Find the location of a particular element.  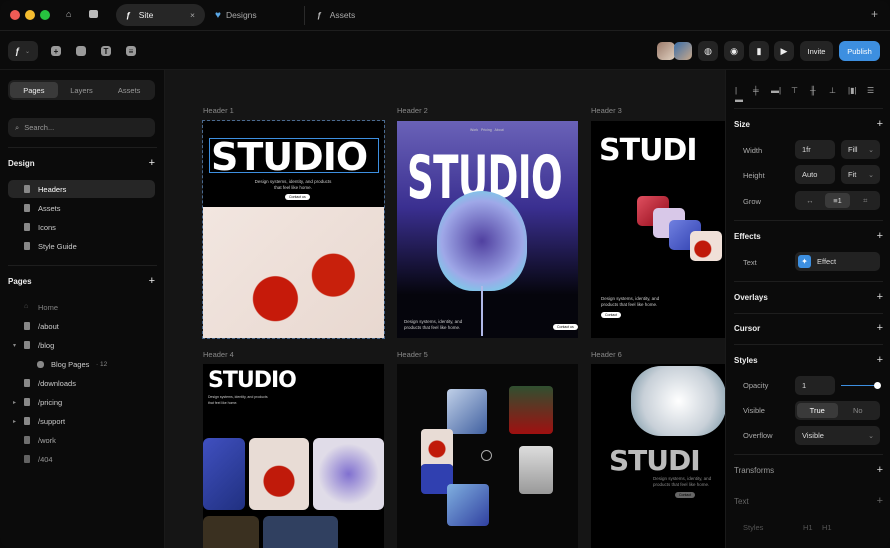

opacity-slider-handle is located at coordinates (877, 385).